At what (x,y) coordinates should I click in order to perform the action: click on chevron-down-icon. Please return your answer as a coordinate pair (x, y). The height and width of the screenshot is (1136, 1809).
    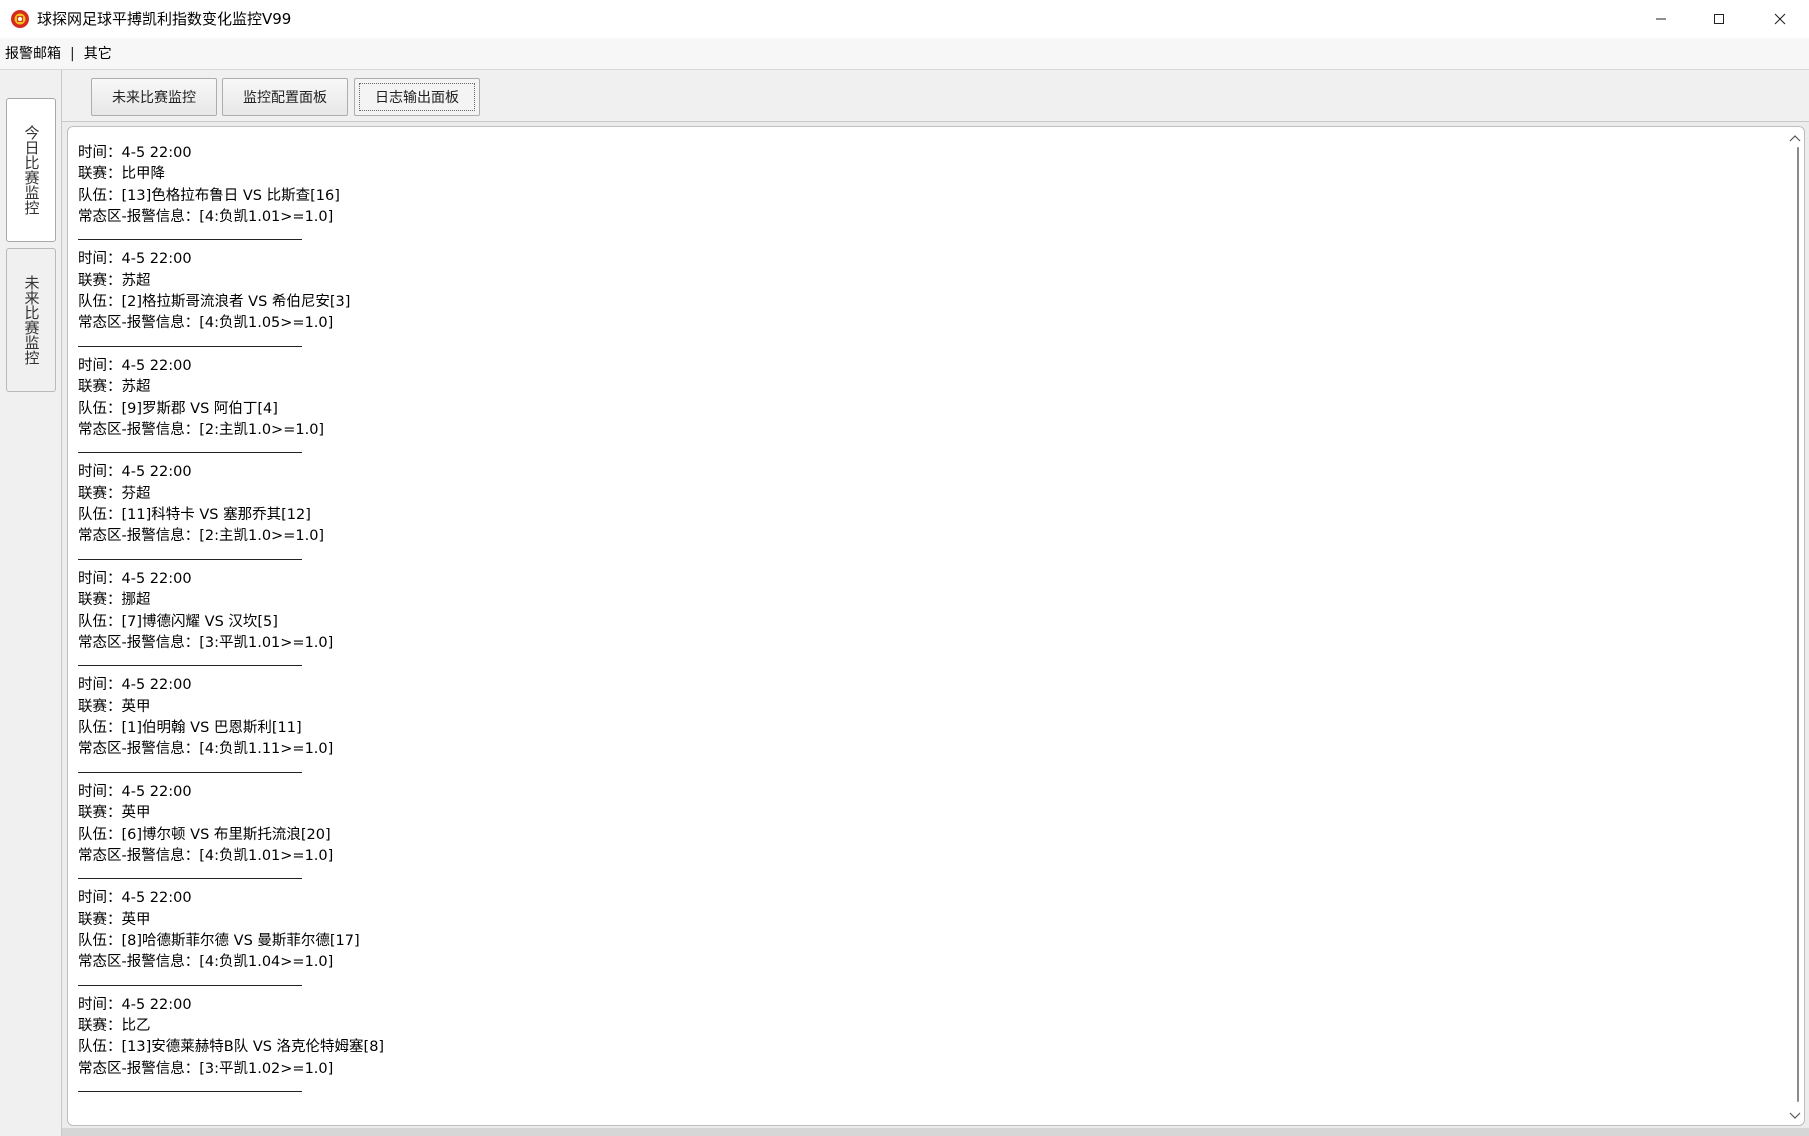
    Looking at the image, I should click on (1795, 1115).